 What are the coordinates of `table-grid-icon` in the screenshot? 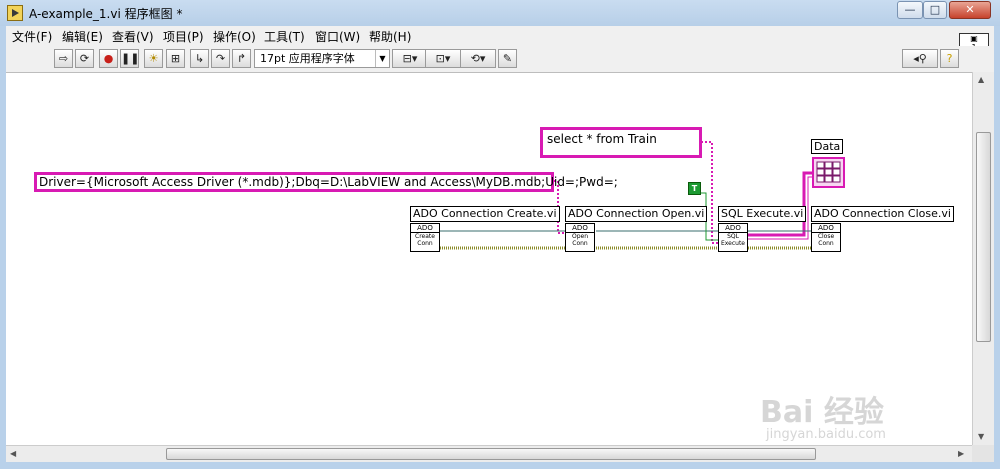 It's located at (828, 172).